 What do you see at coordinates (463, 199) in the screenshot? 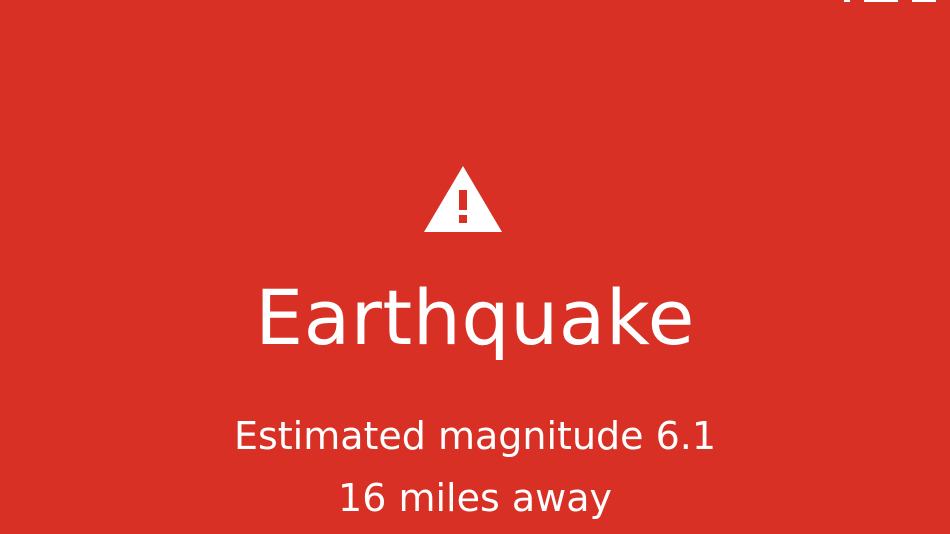
I see `warning-triangle-icon` at bounding box center [463, 199].